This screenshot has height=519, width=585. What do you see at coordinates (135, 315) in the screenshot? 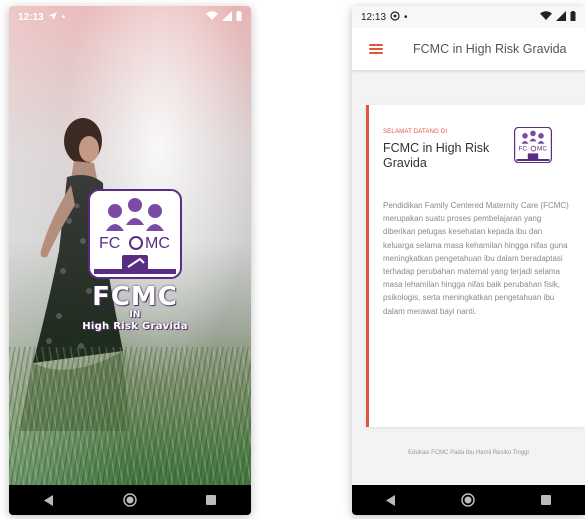
I see `brand-in: IN` at bounding box center [135, 315].